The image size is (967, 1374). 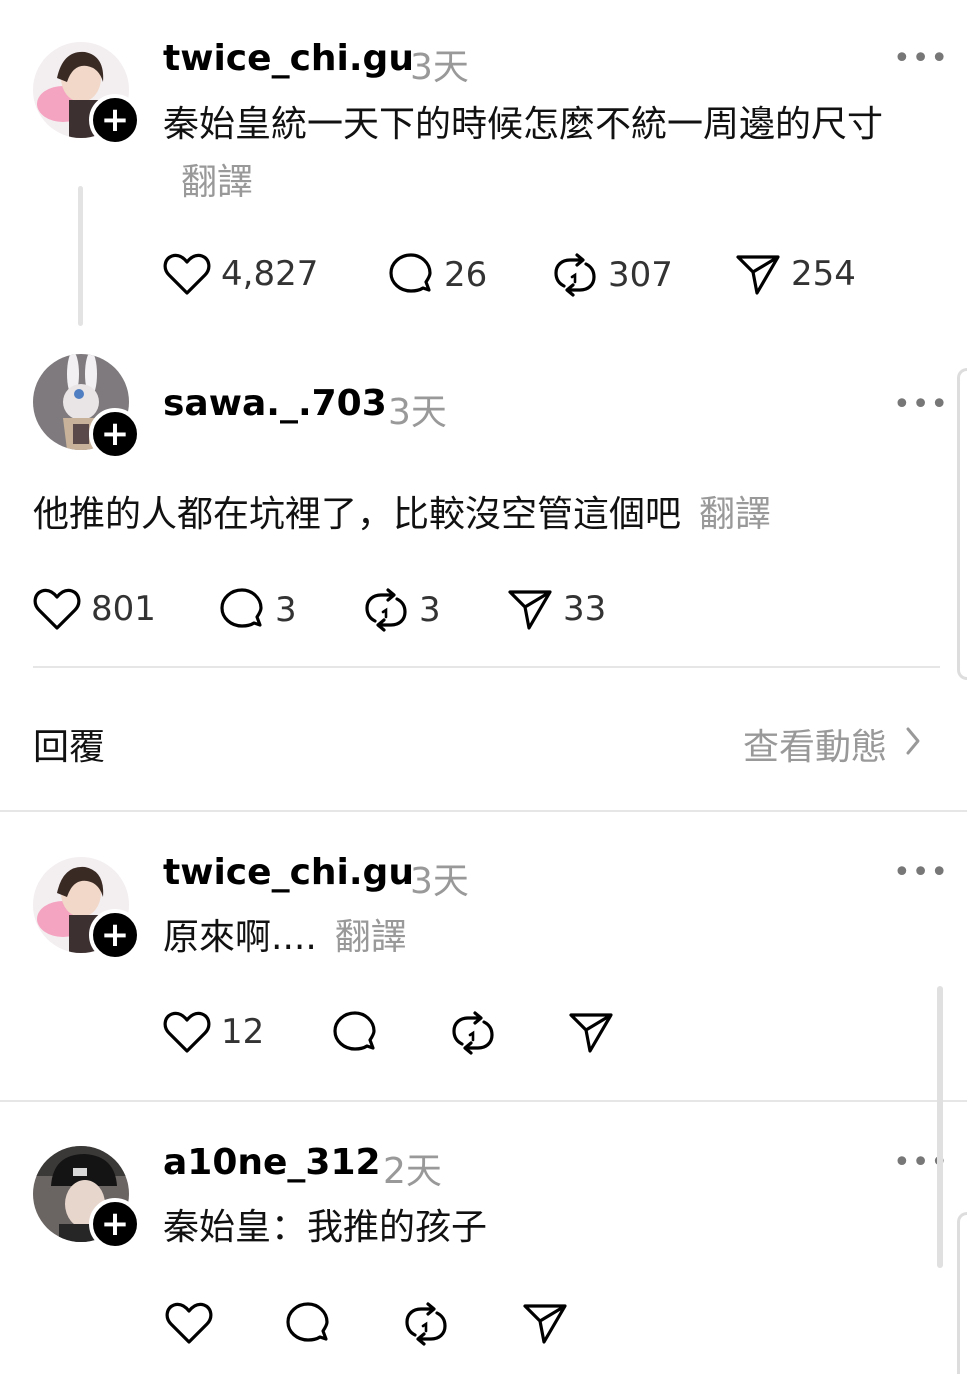 What do you see at coordinates (213, 1032) in the screenshot?
I see `like-button: 12` at bounding box center [213, 1032].